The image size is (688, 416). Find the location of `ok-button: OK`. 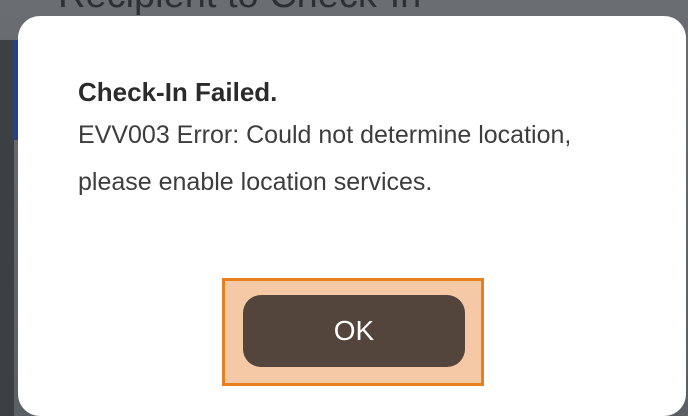

ok-button: OK is located at coordinates (354, 331).